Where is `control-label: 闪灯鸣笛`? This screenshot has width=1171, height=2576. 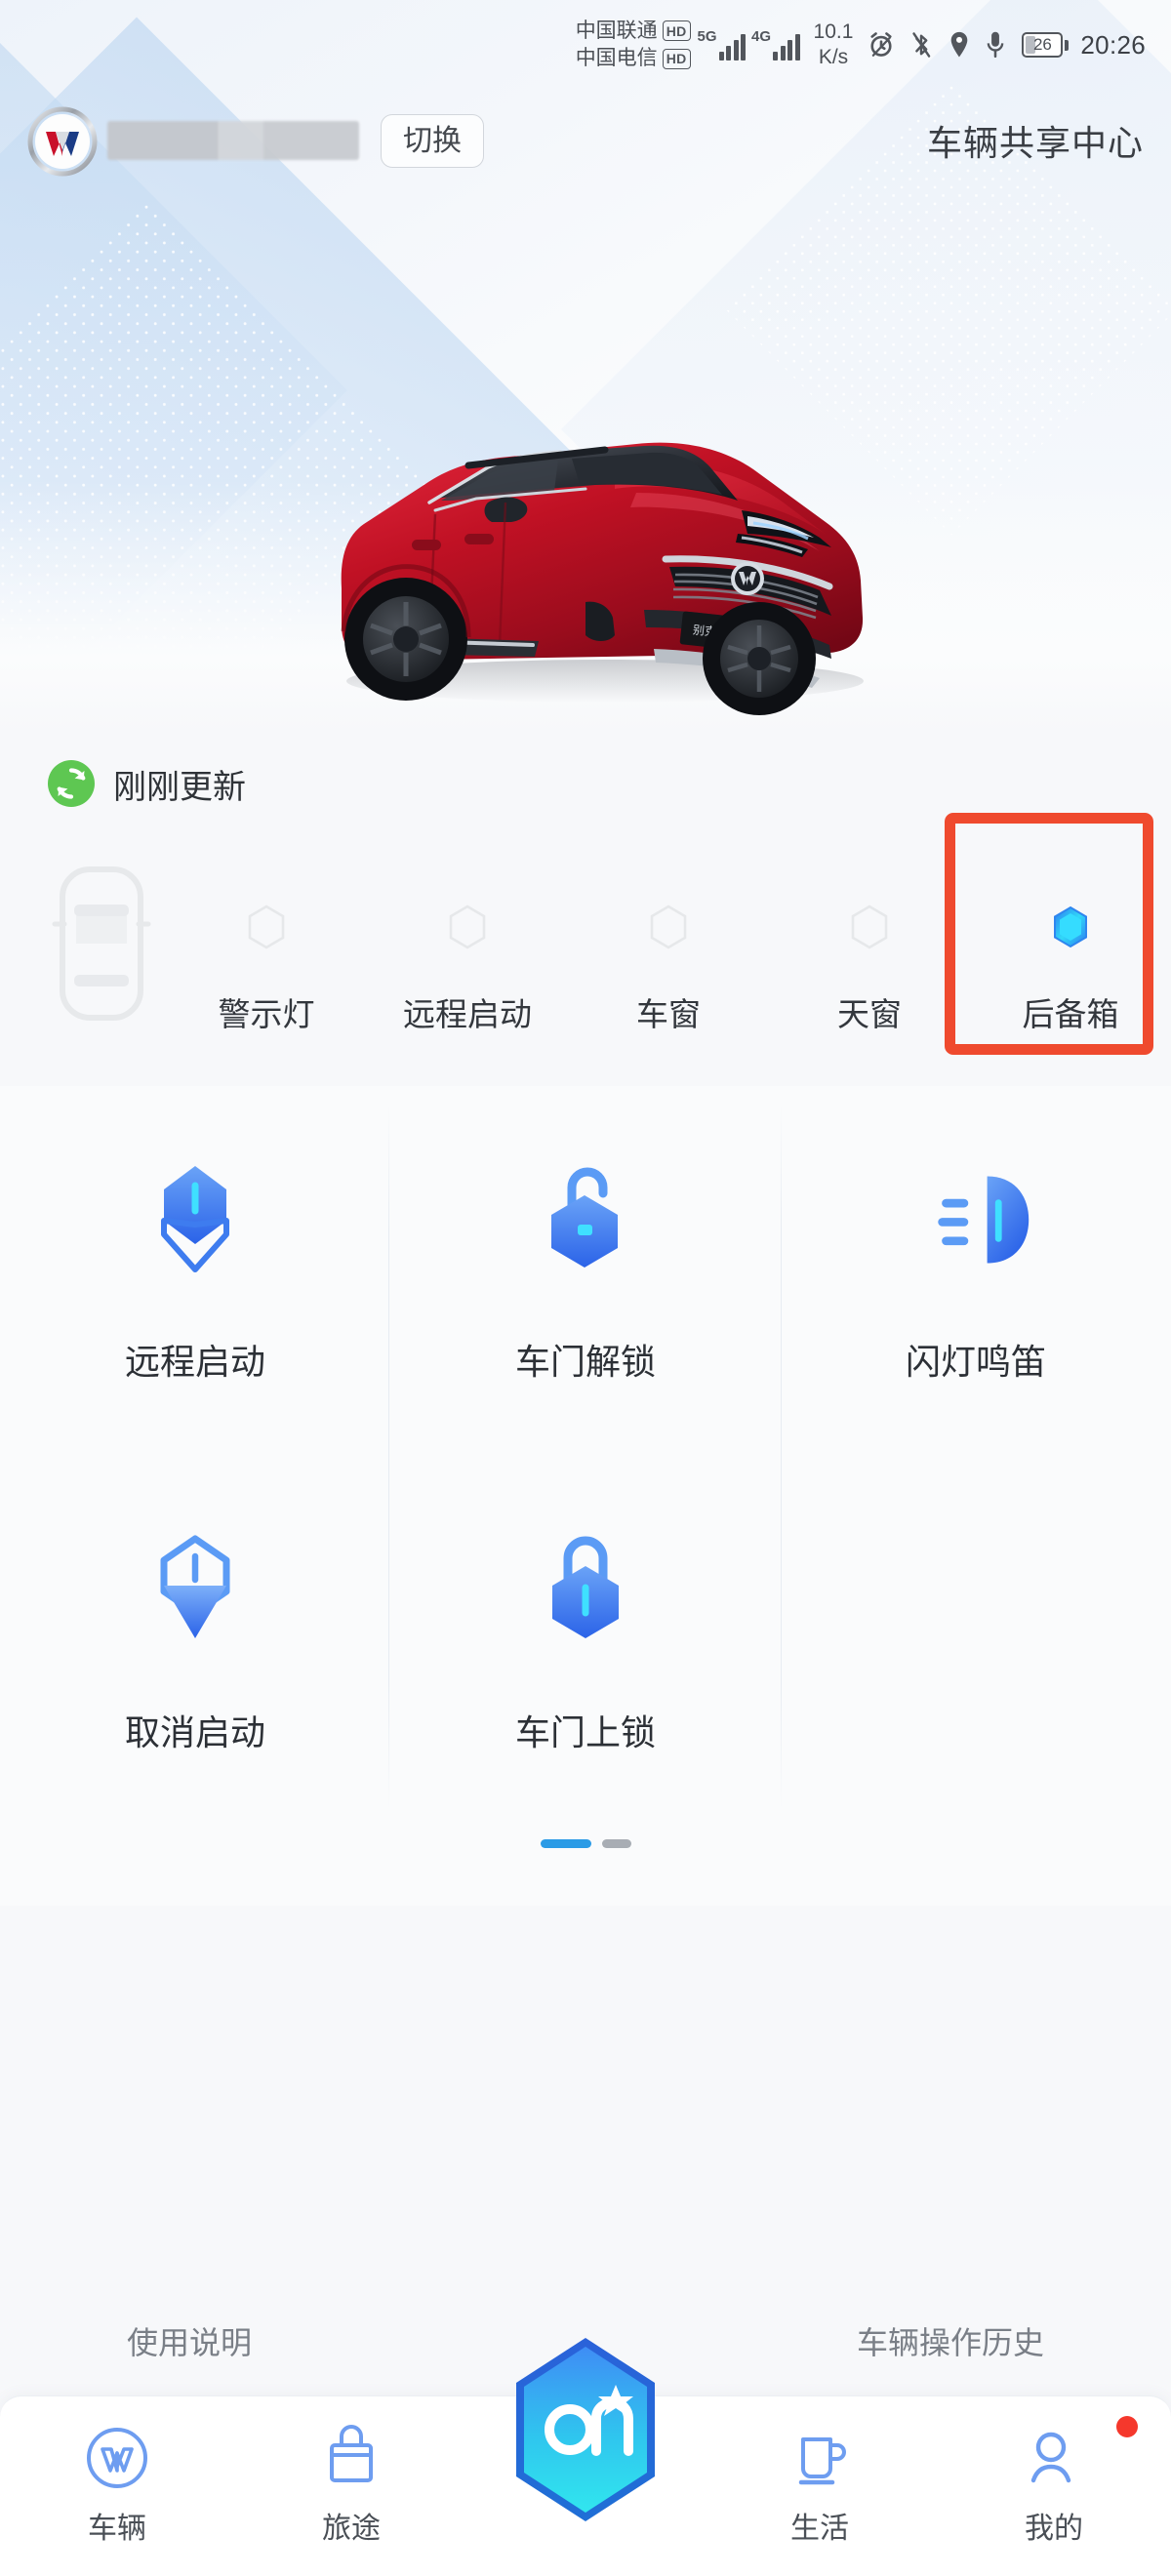
control-label: 闪灯鸣笛 is located at coordinates (975, 1362).